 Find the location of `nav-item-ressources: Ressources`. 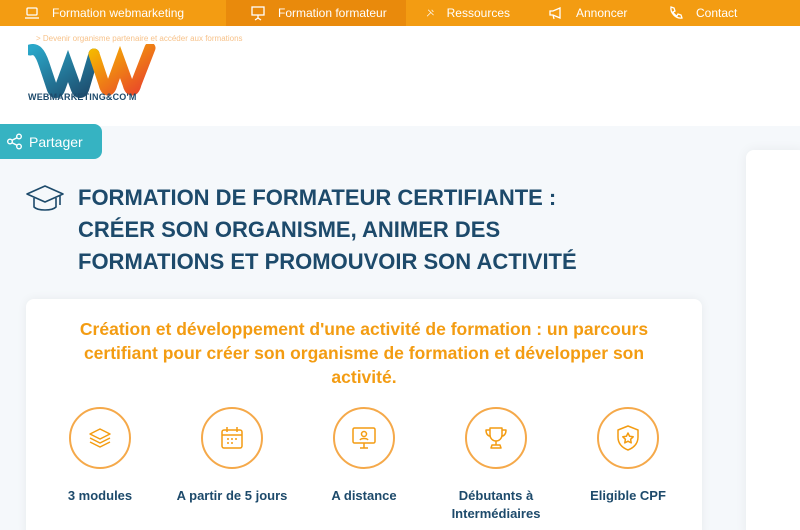

nav-item-ressources: Ressources is located at coordinates (466, 13).